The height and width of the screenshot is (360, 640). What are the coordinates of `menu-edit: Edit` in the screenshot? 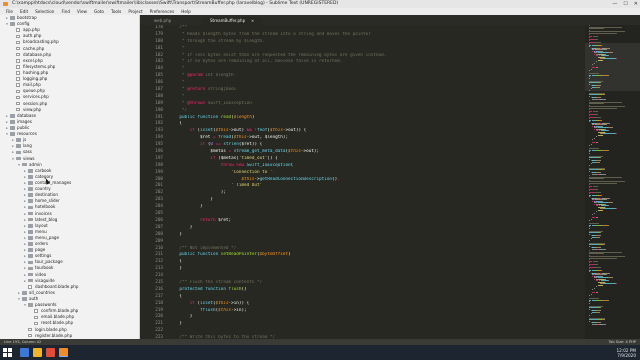 It's located at (24, 11).